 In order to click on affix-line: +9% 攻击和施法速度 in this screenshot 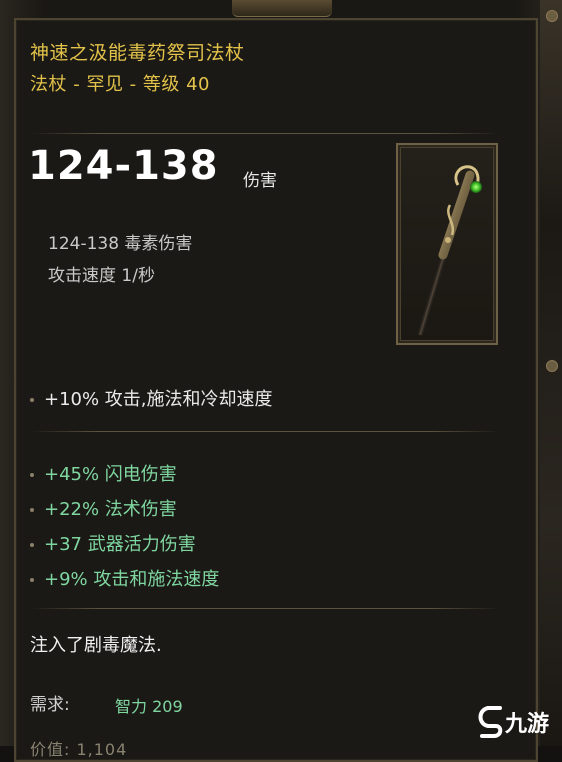, I will do `click(124, 578)`.